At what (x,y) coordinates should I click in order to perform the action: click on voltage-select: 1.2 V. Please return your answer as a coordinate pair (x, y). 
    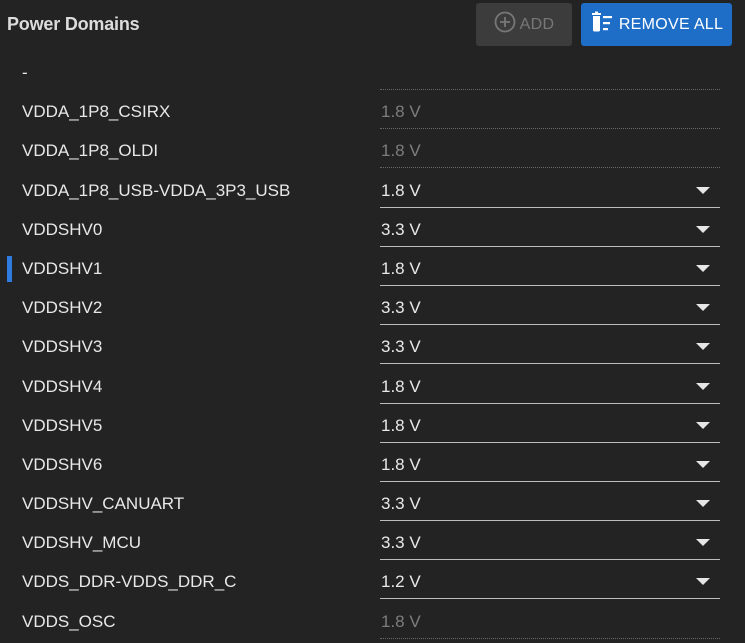
    Looking at the image, I should click on (550, 581).